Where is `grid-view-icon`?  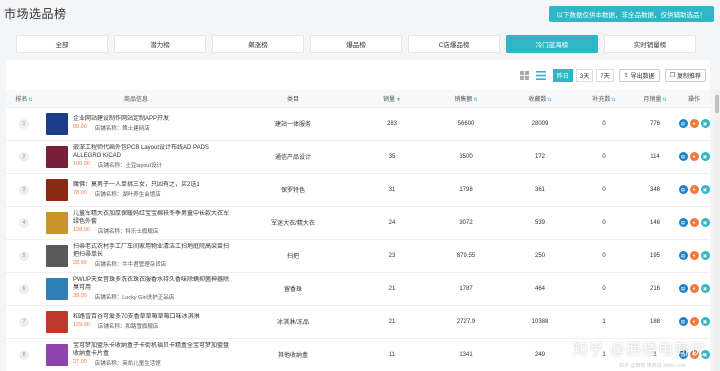
grid-view-icon is located at coordinates (524, 75).